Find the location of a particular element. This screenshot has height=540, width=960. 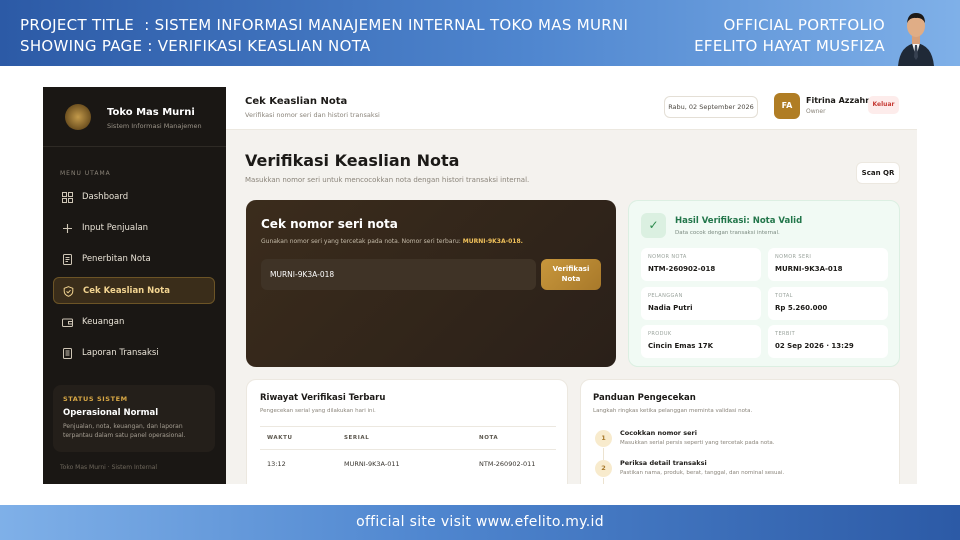

sidebar-footer: Toko Mas Murni · Sistem Internal is located at coordinates (109, 467).